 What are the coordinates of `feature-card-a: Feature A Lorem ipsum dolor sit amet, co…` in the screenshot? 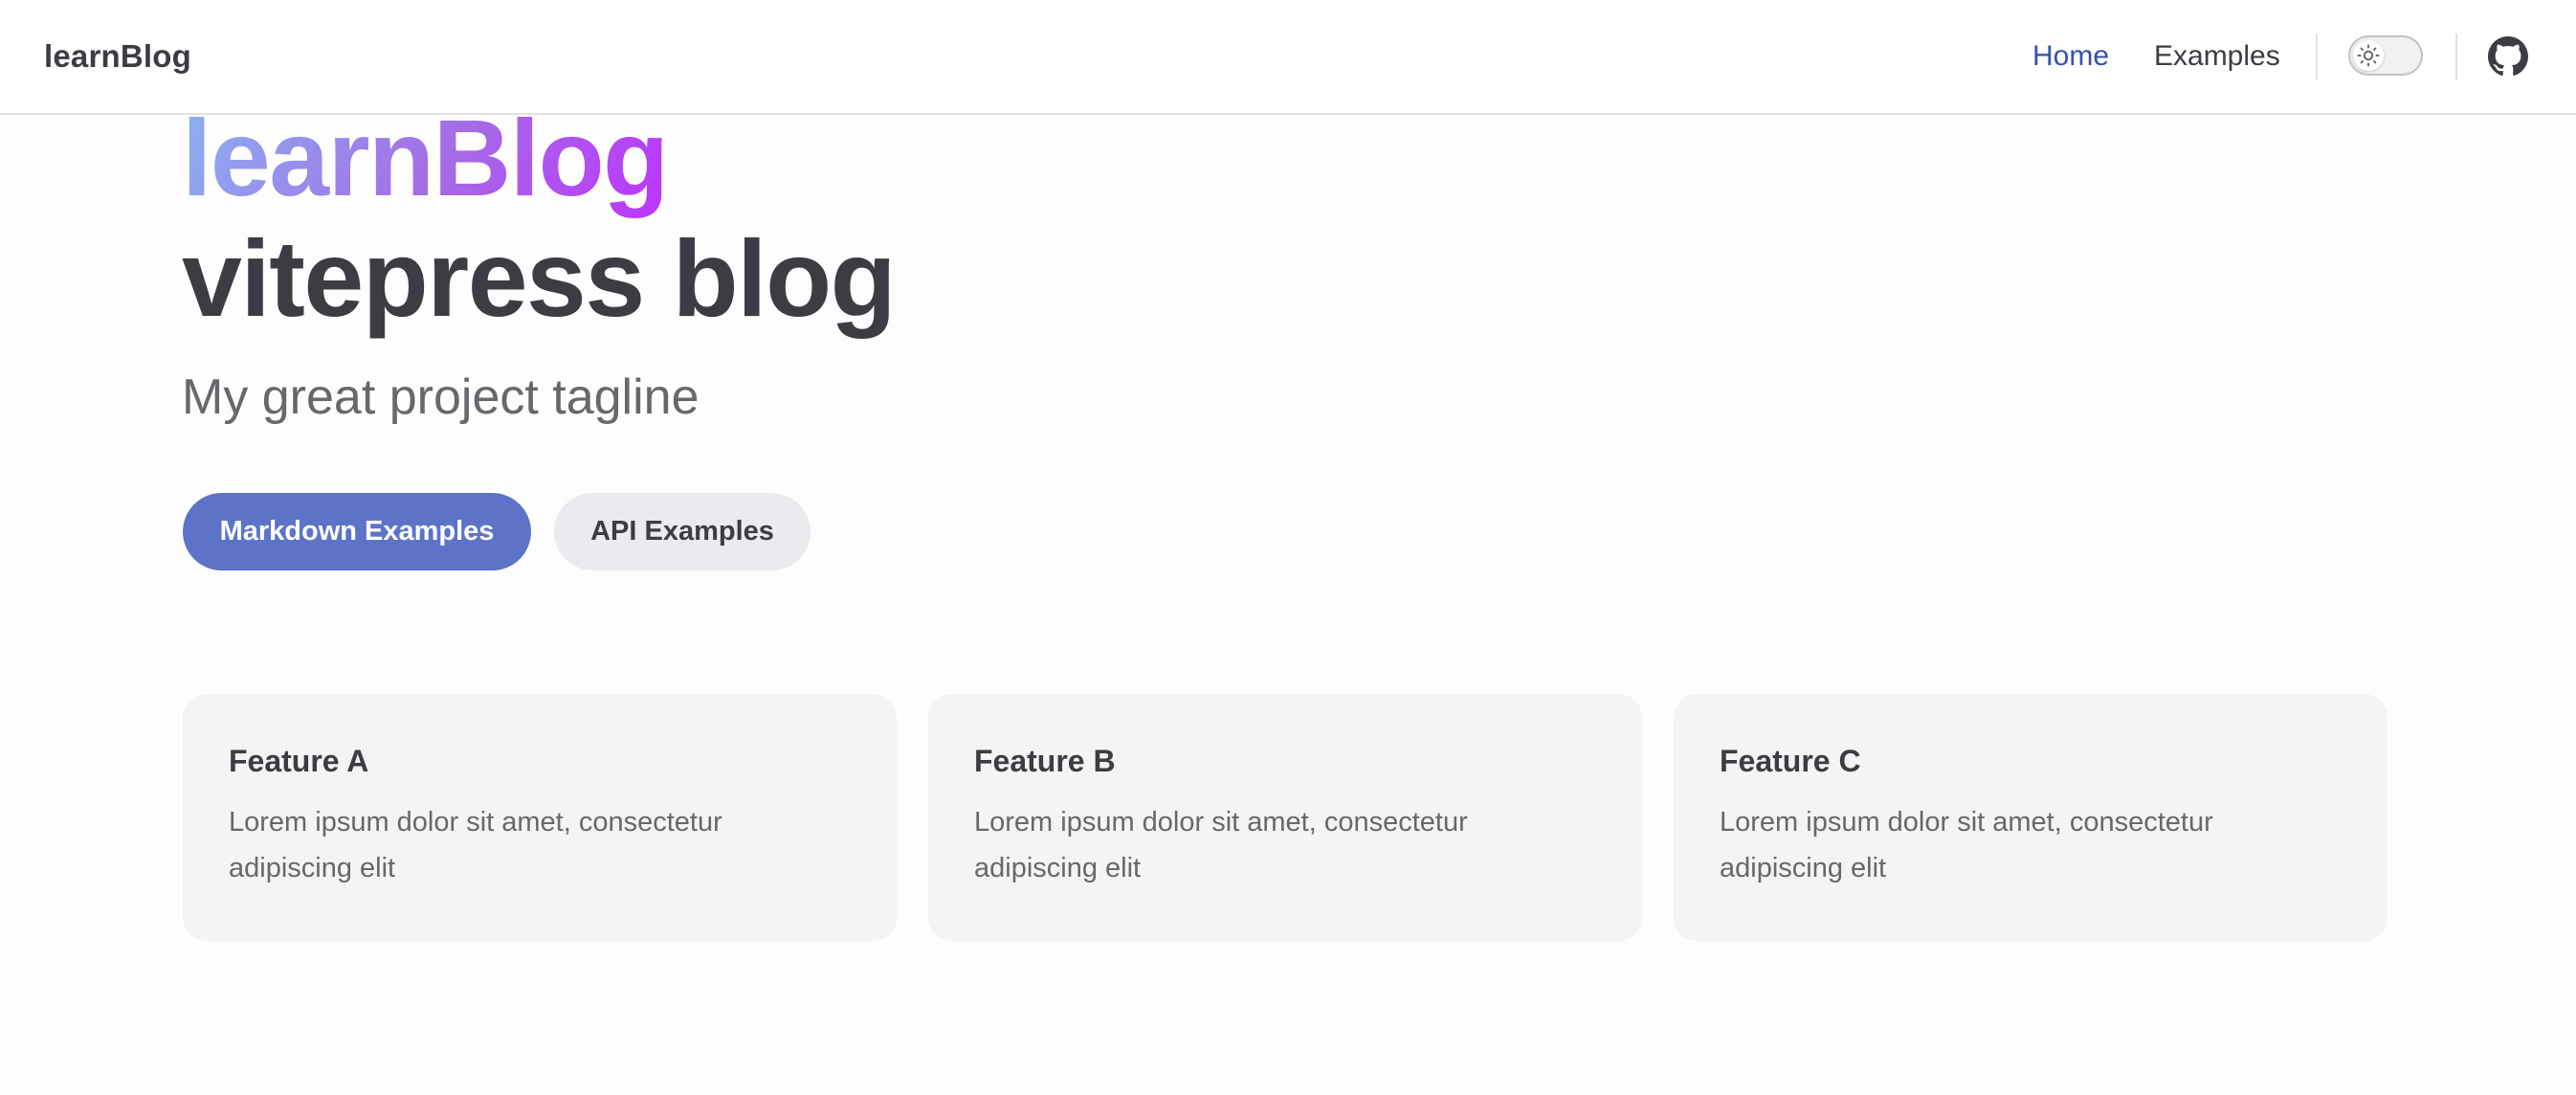 It's located at (540, 818).